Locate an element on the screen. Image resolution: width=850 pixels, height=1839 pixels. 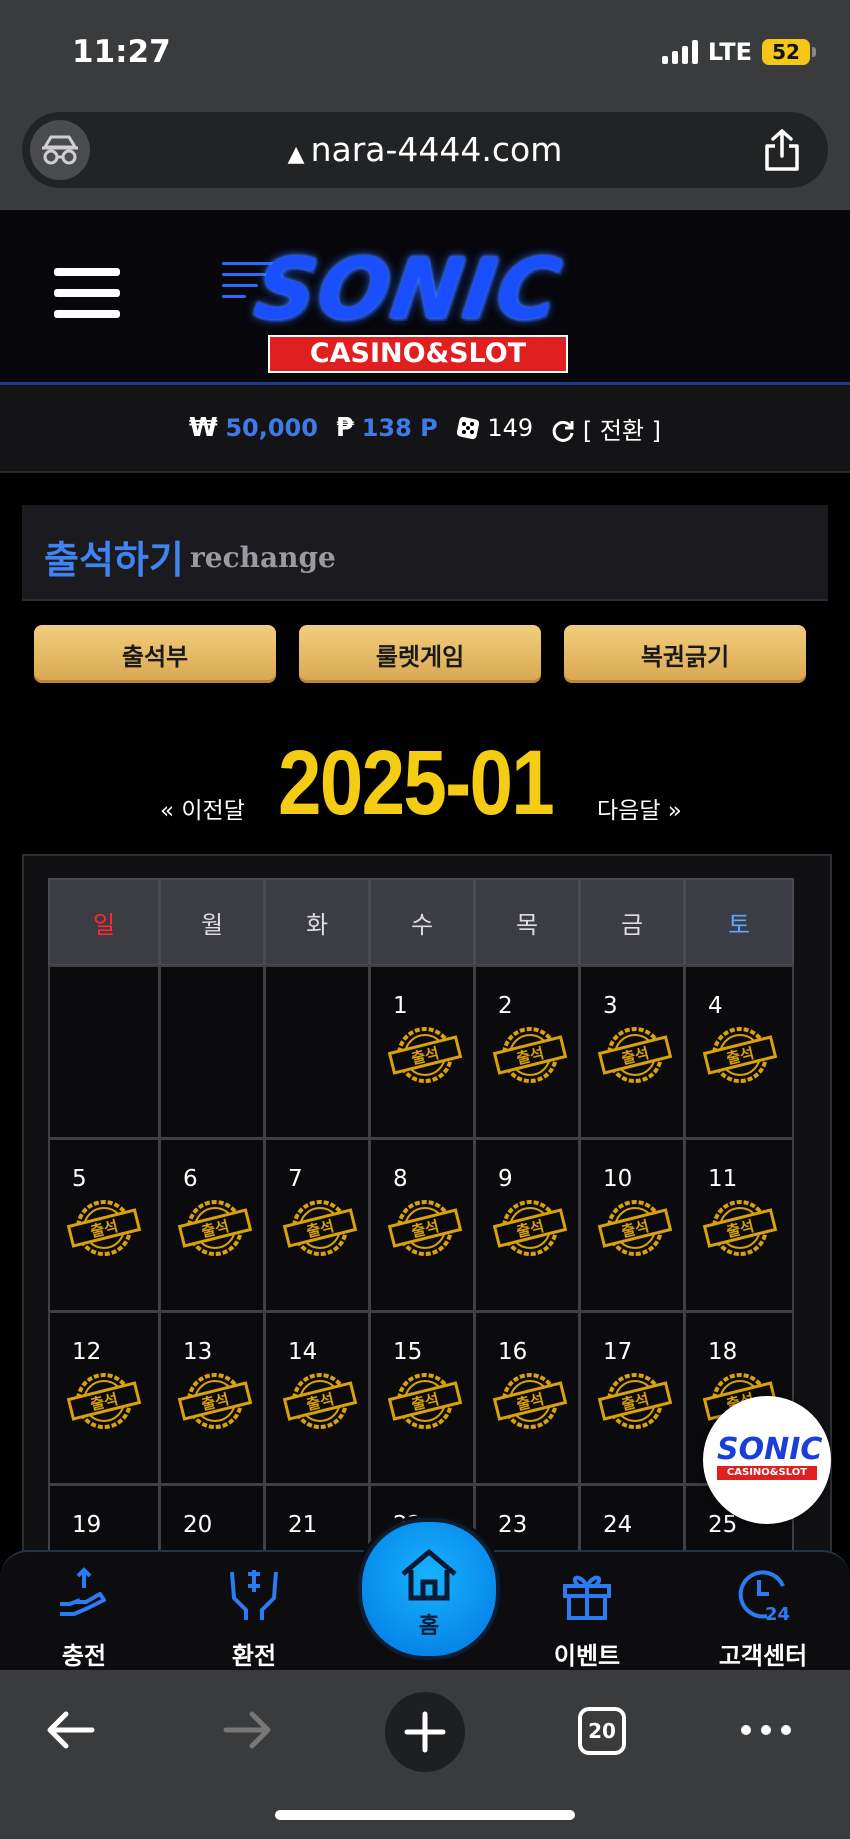
url-display: ▲ nara-4444.com is located at coordinates (425, 149).